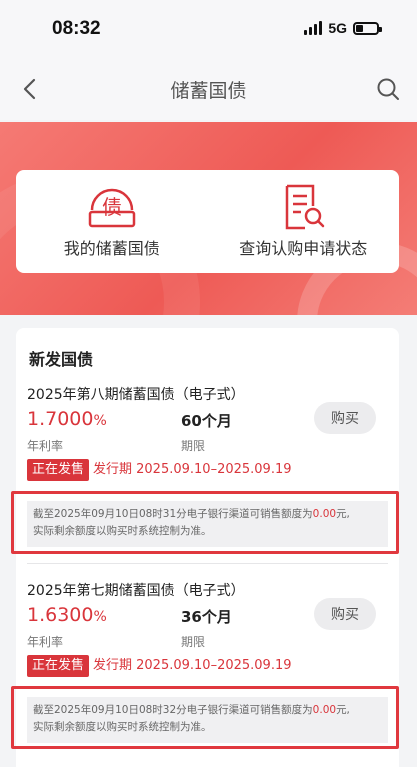 This screenshot has width=417, height=767. What do you see at coordinates (206, 617) in the screenshot?
I see `bond-term: 36个月` at bounding box center [206, 617].